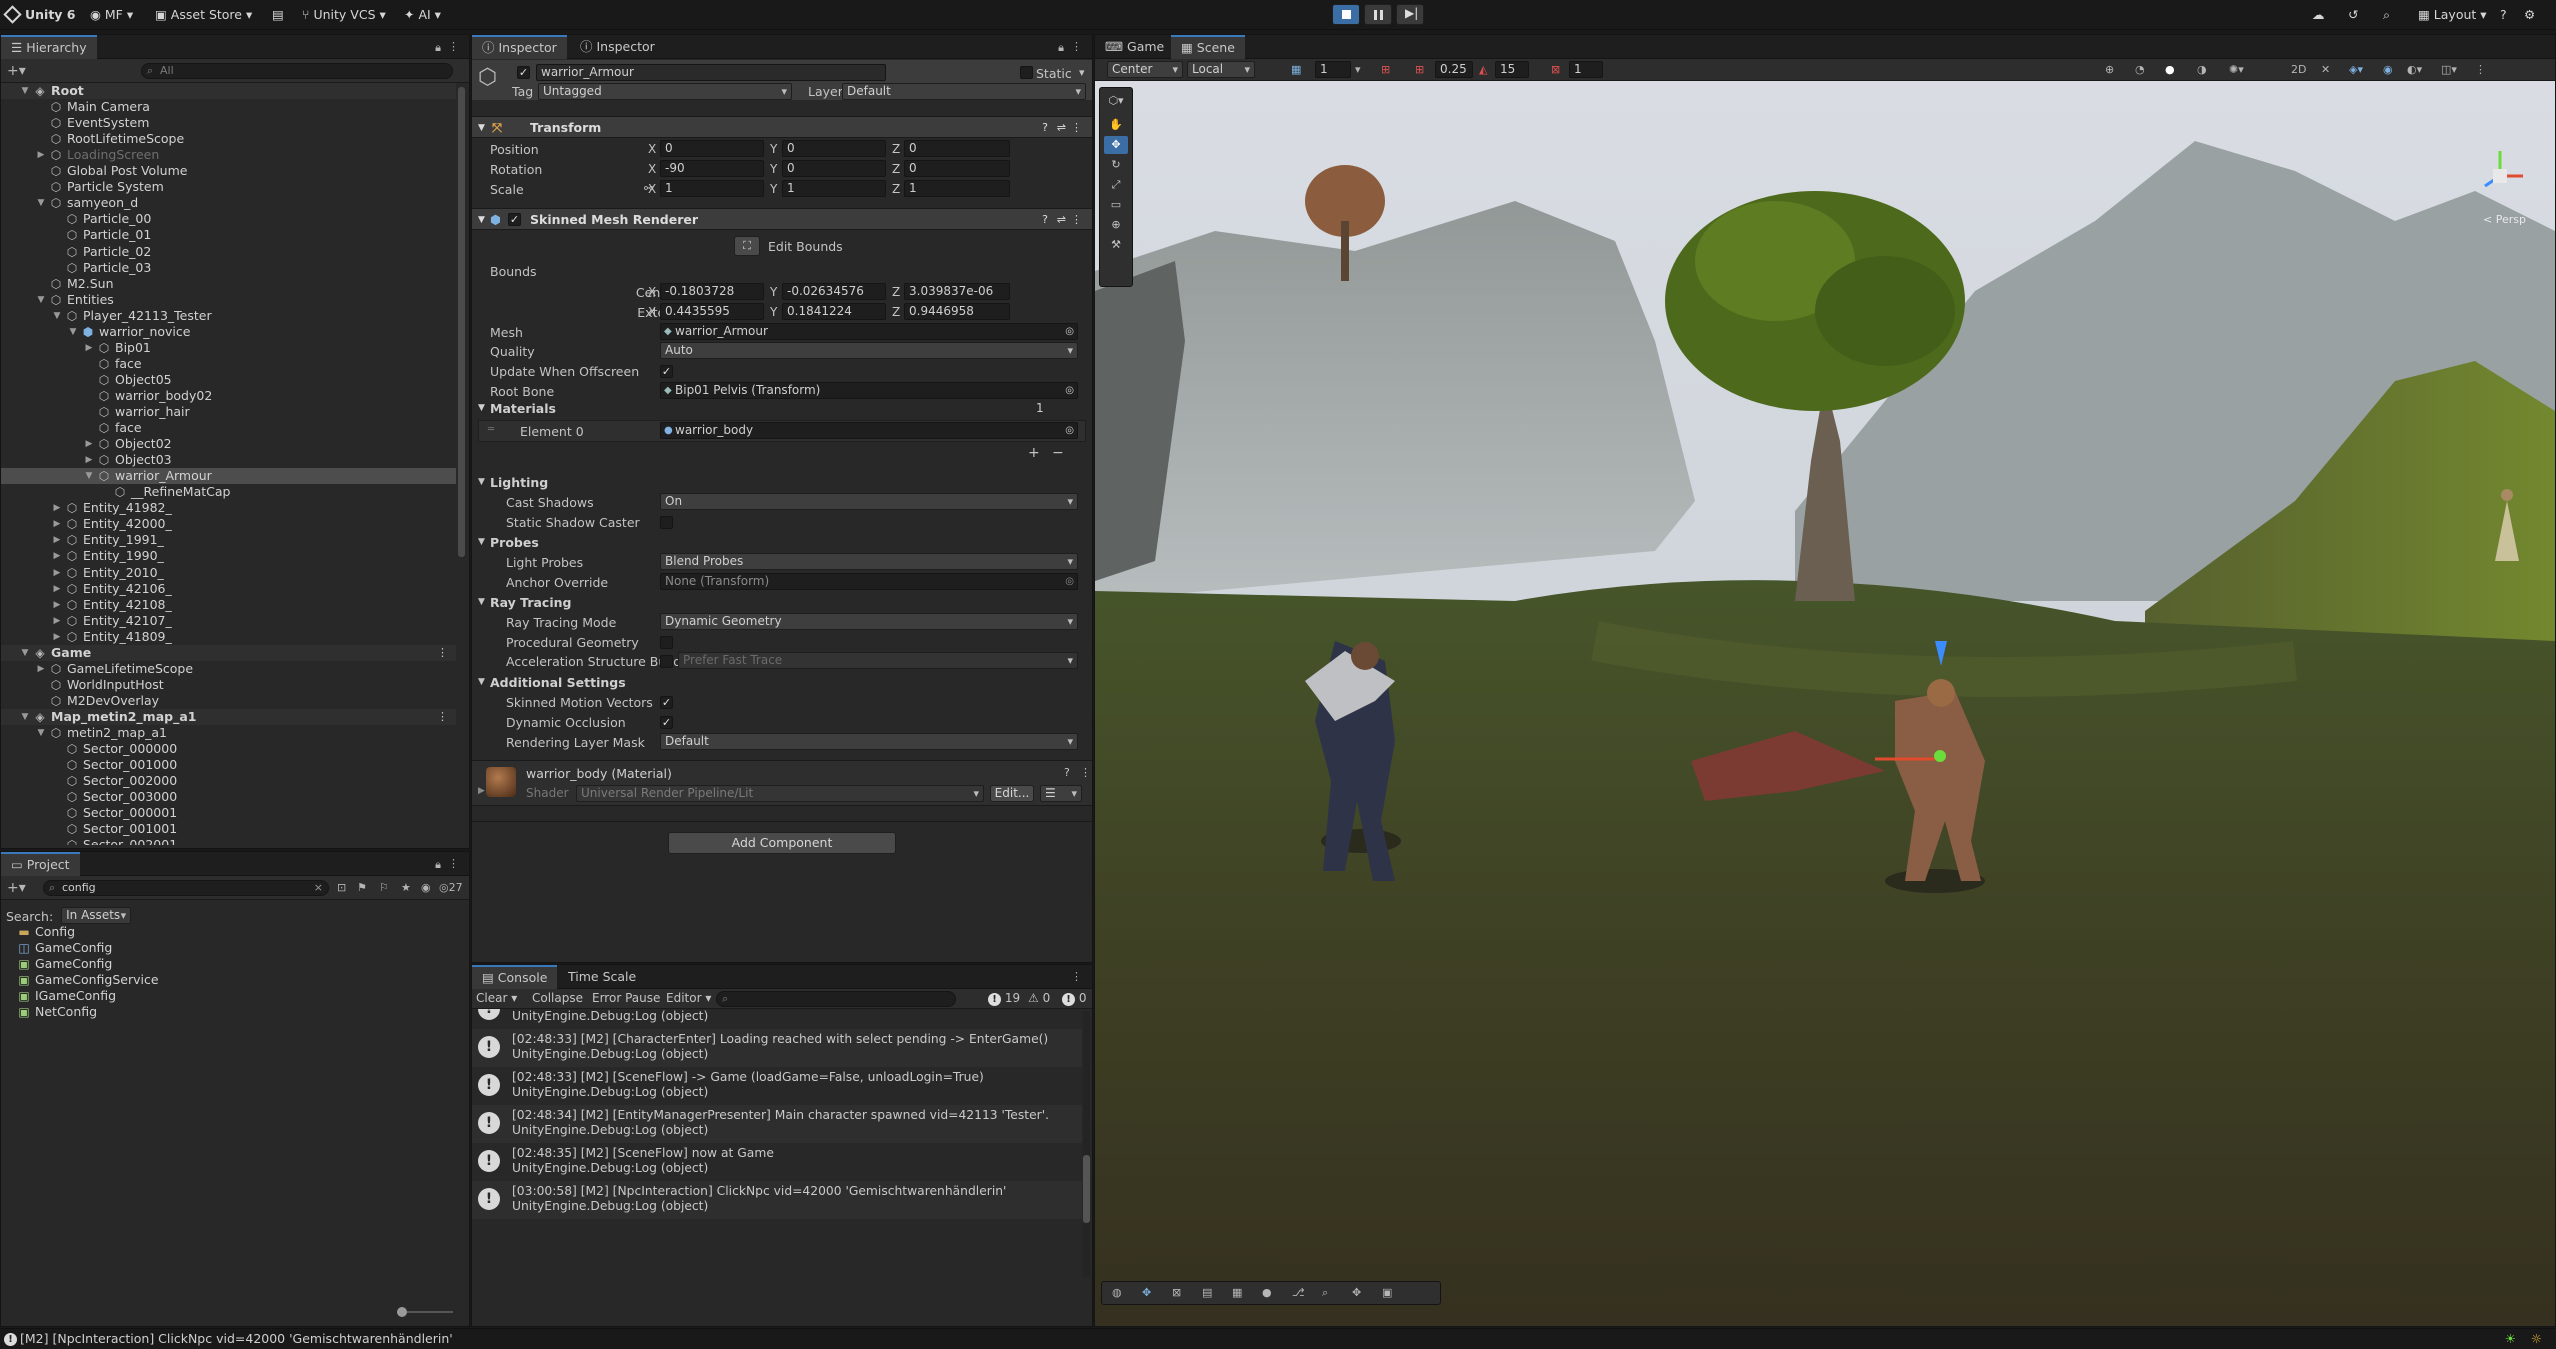 The height and width of the screenshot is (1349, 2556). I want to click on tree-row: ▼ ⬡ Player_42113_Tester, so click(228, 316).